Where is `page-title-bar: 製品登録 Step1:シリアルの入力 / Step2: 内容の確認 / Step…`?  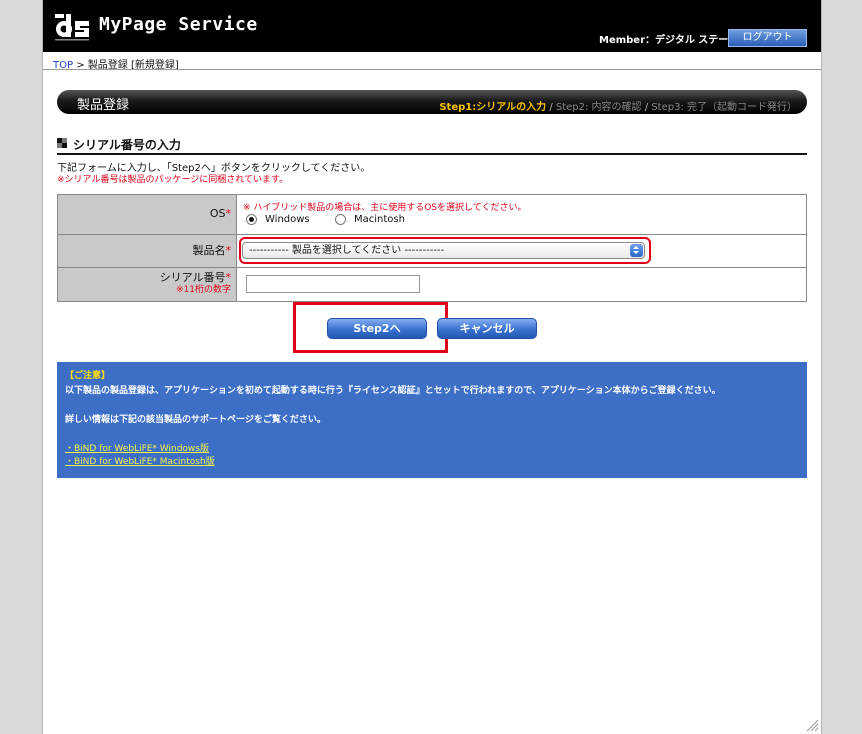
page-title-bar: 製品登録 Step1:シリアルの入力 / Step2: 内容の確認 / Step… is located at coordinates (432, 102).